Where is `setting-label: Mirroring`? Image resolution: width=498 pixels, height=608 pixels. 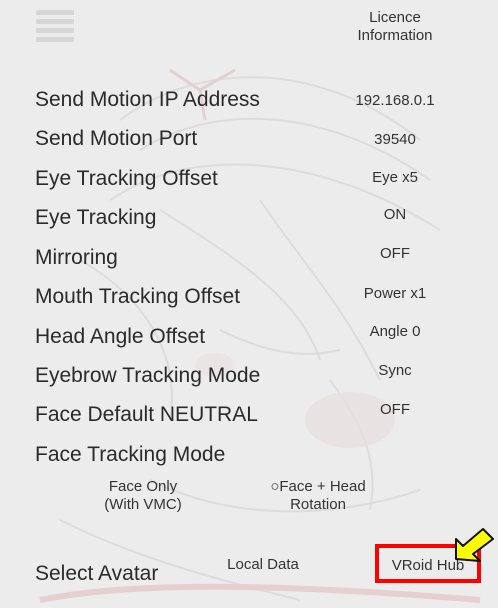
setting-label: Mirroring is located at coordinates (76, 257).